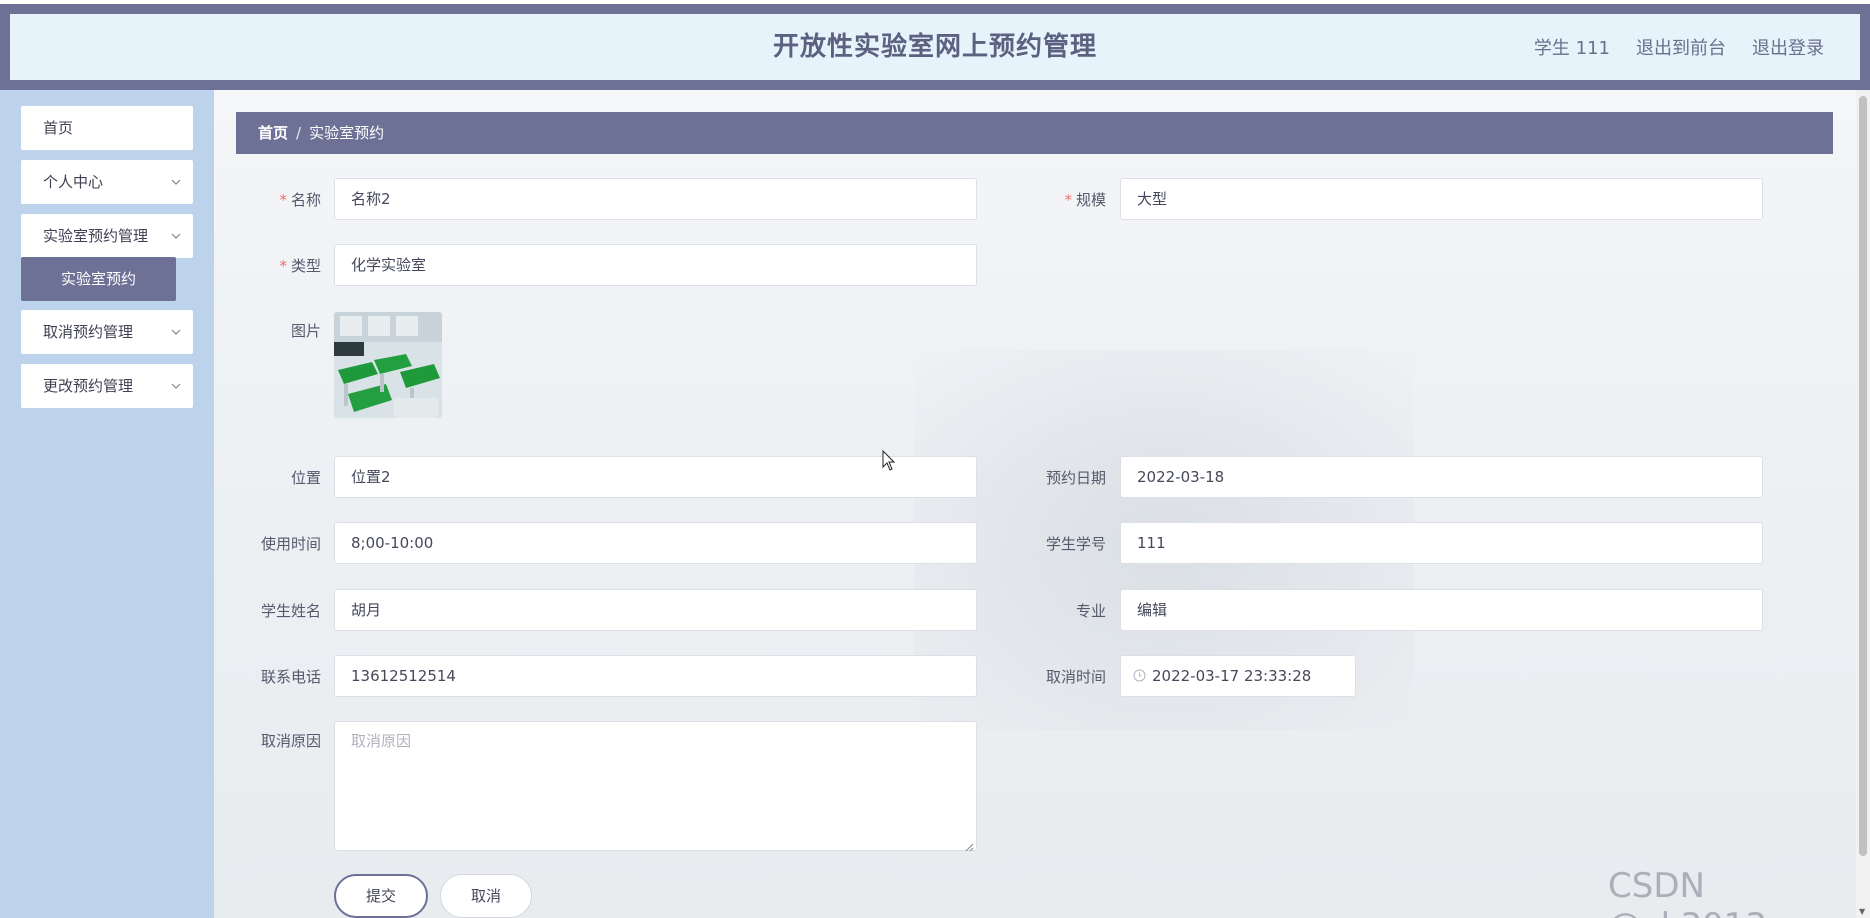  Describe the element at coordinates (96, 236) in the screenshot. I see `sidebar-item-label: 实验室预约管理` at that location.